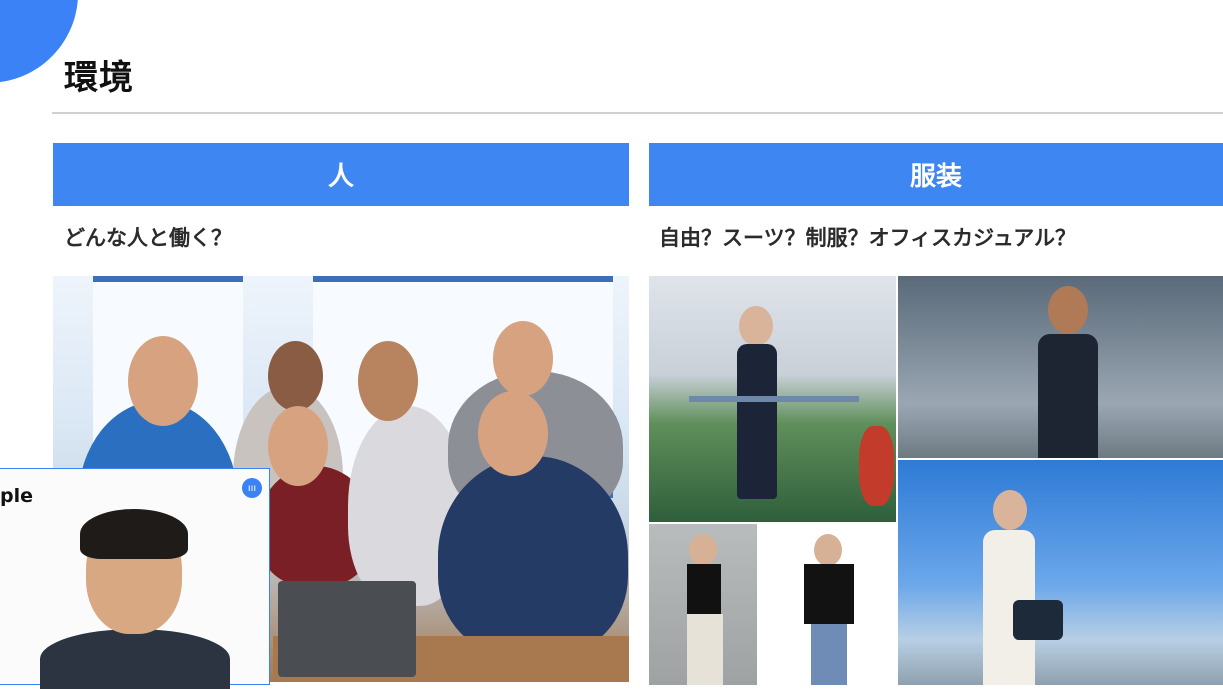  I want to click on speaking-indicator-icon: ııı, so click(252, 488).